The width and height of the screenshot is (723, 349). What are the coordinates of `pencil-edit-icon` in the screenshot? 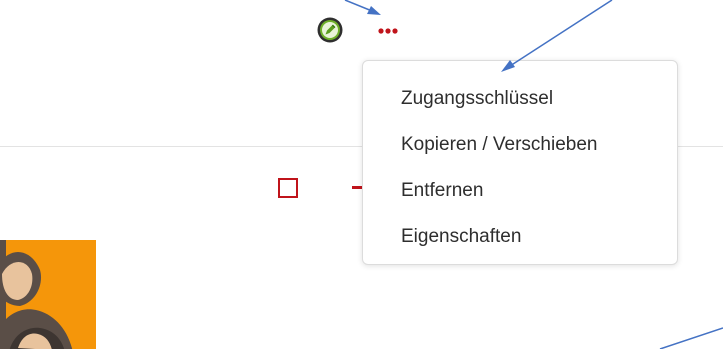 It's located at (330, 30).